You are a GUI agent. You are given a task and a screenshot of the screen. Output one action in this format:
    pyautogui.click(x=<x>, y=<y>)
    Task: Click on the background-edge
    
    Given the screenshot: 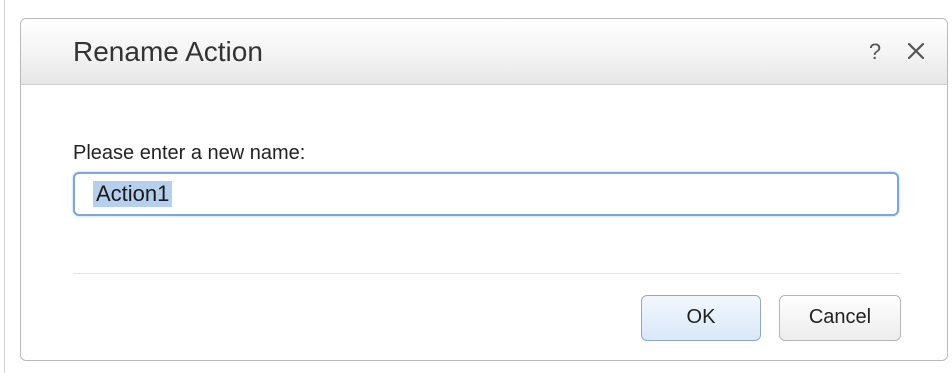 What is the action you would take?
    pyautogui.click(x=4, y=186)
    